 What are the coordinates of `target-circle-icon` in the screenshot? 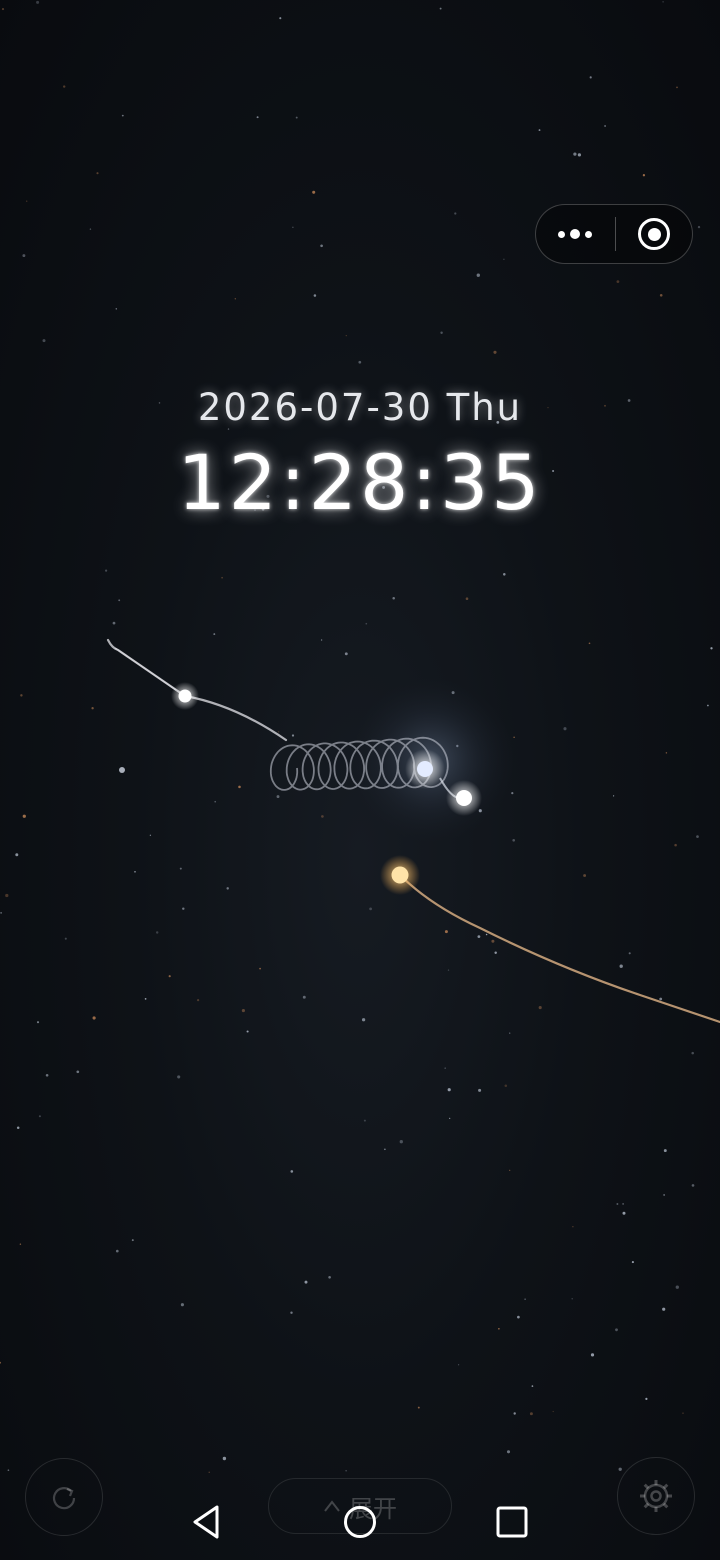 It's located at (654, 234).